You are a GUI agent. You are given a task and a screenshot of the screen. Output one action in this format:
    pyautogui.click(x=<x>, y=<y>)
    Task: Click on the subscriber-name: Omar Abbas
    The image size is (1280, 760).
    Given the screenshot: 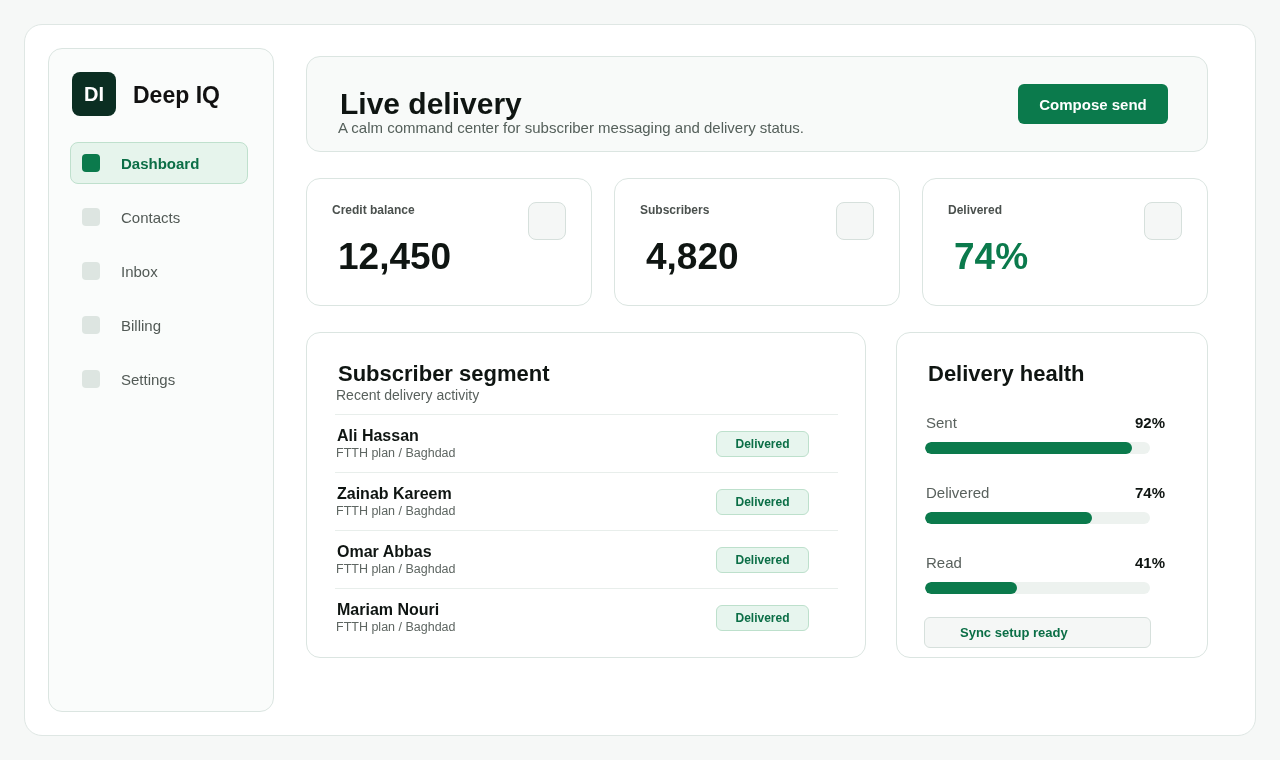 What is the action you would take?
    pyautogui.click(x=384, y=552)
    